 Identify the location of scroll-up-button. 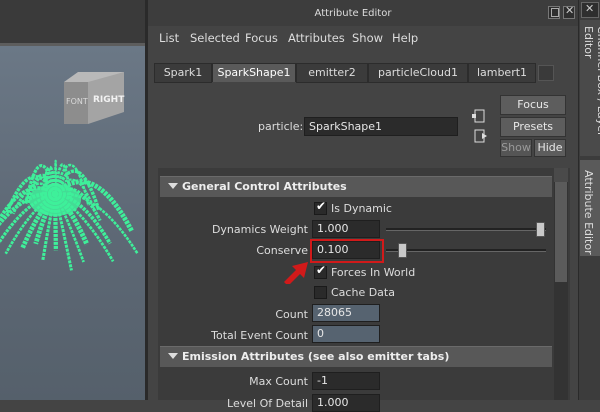
(561, 175).